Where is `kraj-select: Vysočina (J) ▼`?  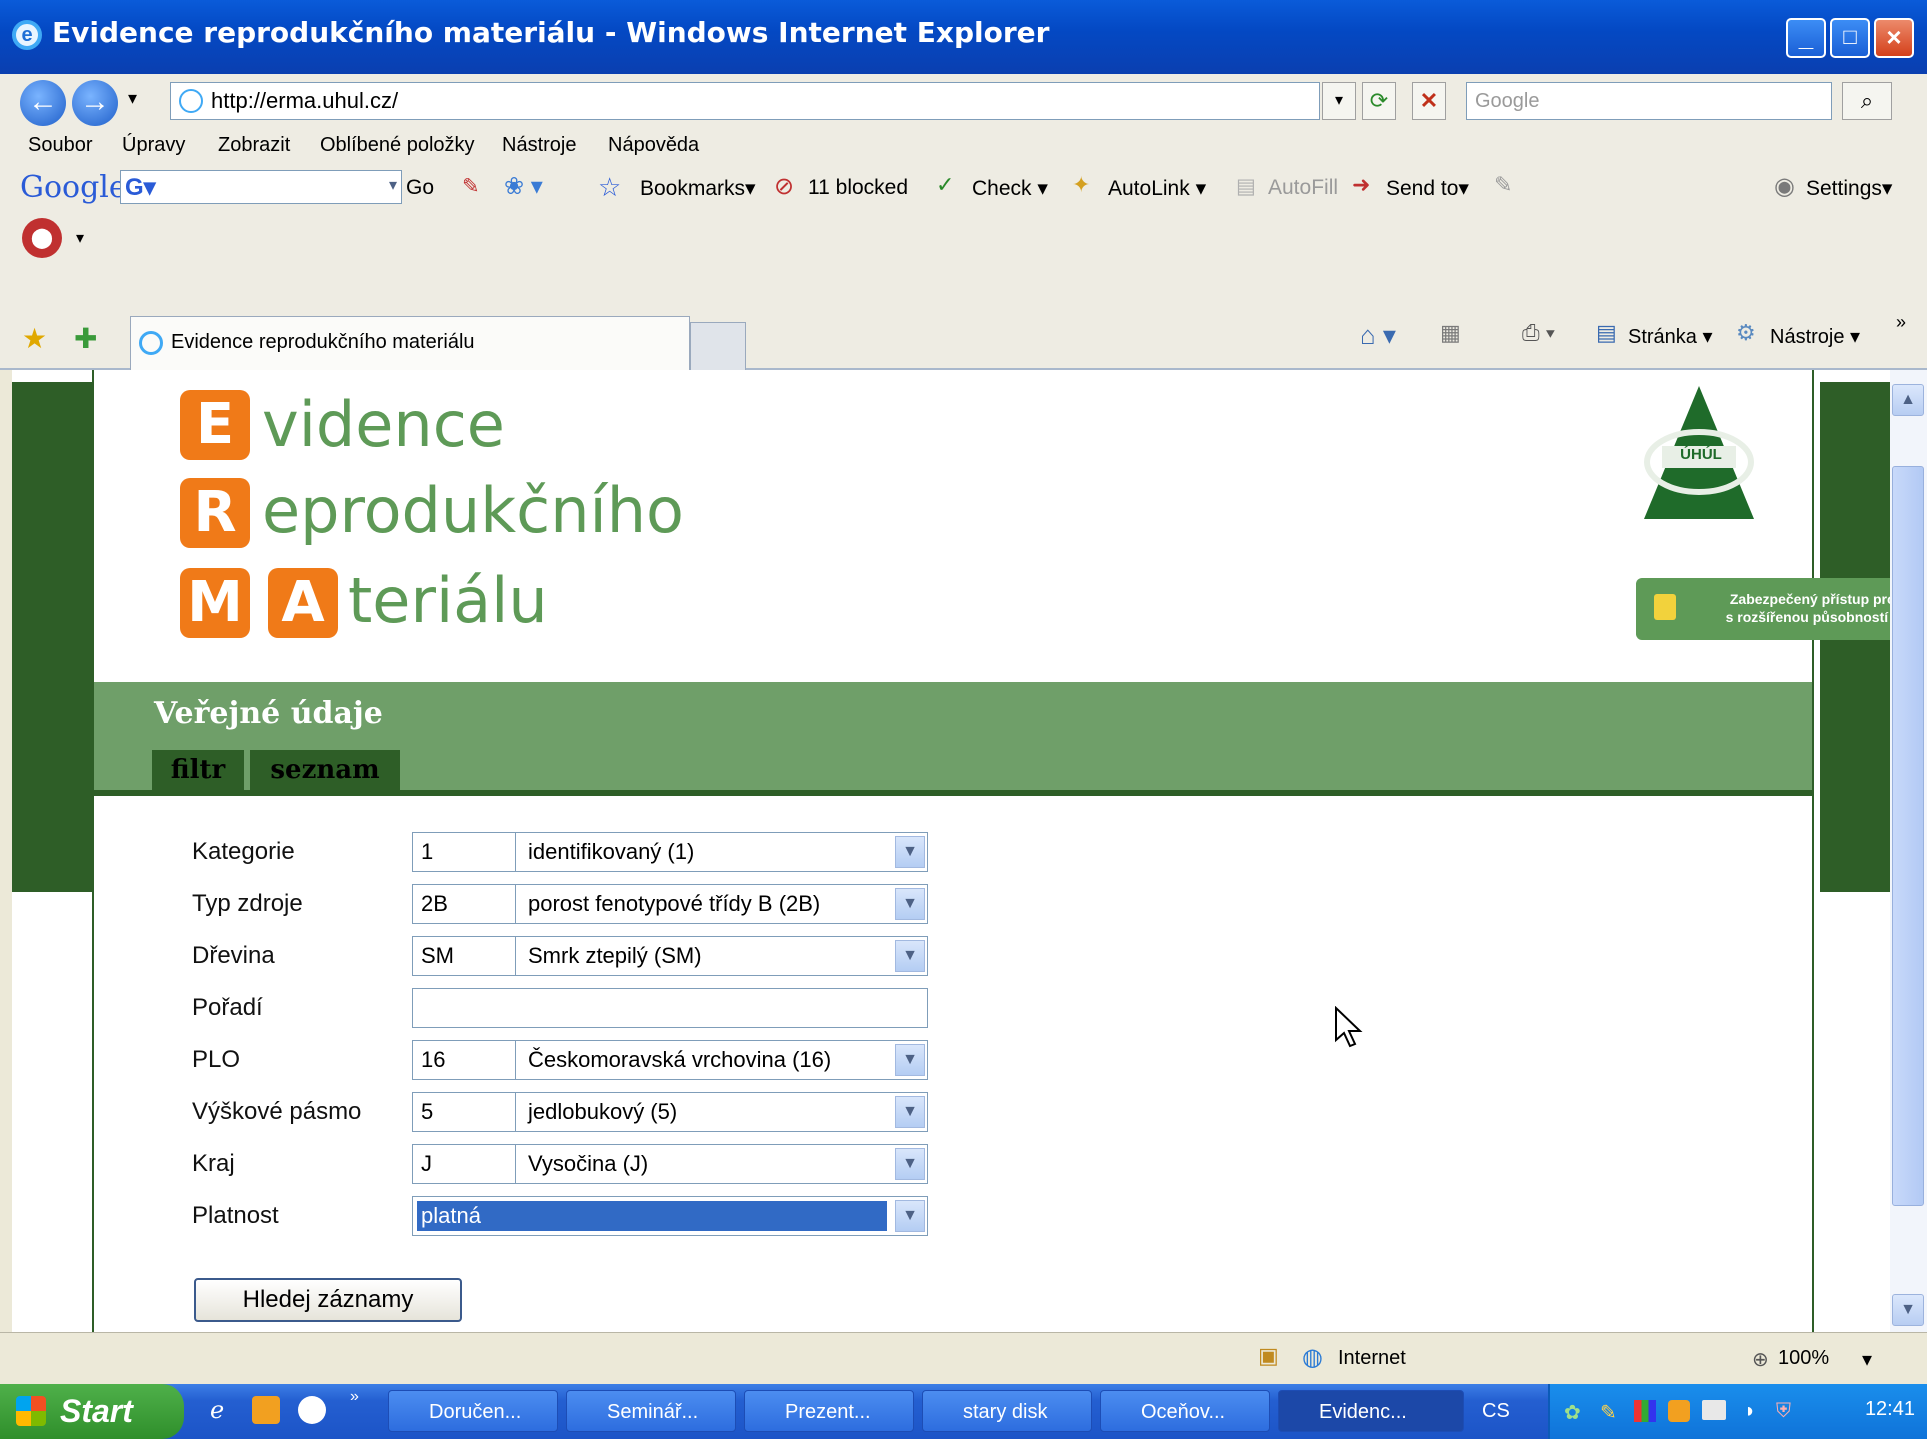
kraj-select: Vysočina (J) ▼ is located at coordinates (722, 1164).